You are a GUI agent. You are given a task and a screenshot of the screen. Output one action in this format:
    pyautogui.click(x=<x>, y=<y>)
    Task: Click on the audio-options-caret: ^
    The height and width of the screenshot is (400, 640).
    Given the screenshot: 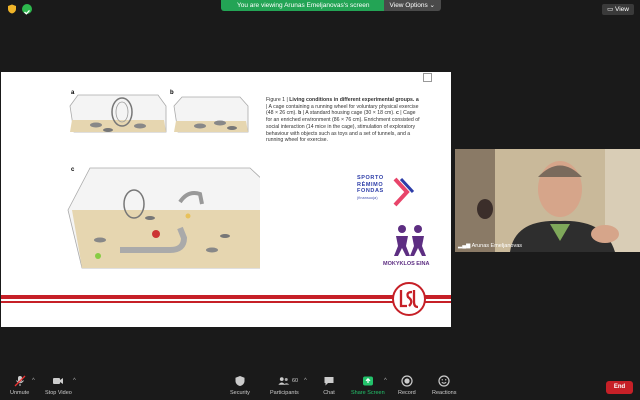 What is the action you would take?
    pyautogui.click(x=33, y=381)
    